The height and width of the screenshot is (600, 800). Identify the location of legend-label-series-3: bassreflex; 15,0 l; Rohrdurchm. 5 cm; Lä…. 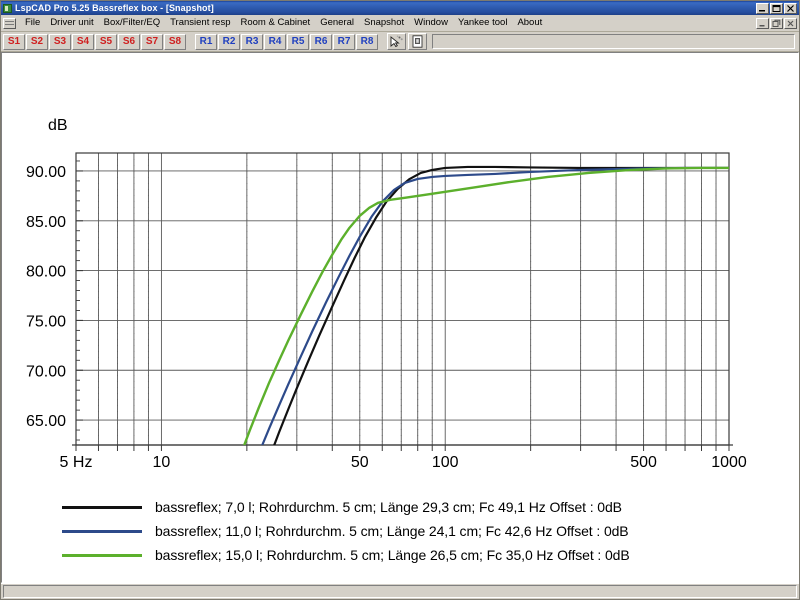
(392, 555).